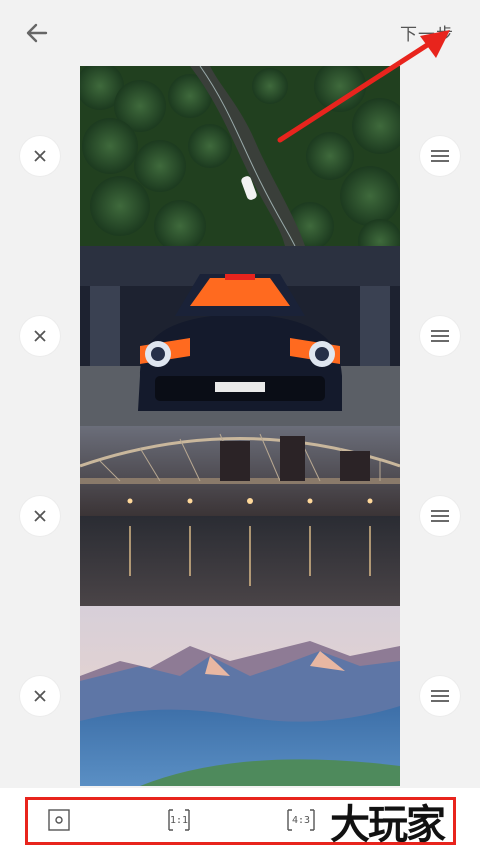  What do you see at coordinates (240, 156) in the screenshot?
I see `photo-forest-road` at bounding box center [240, 156].